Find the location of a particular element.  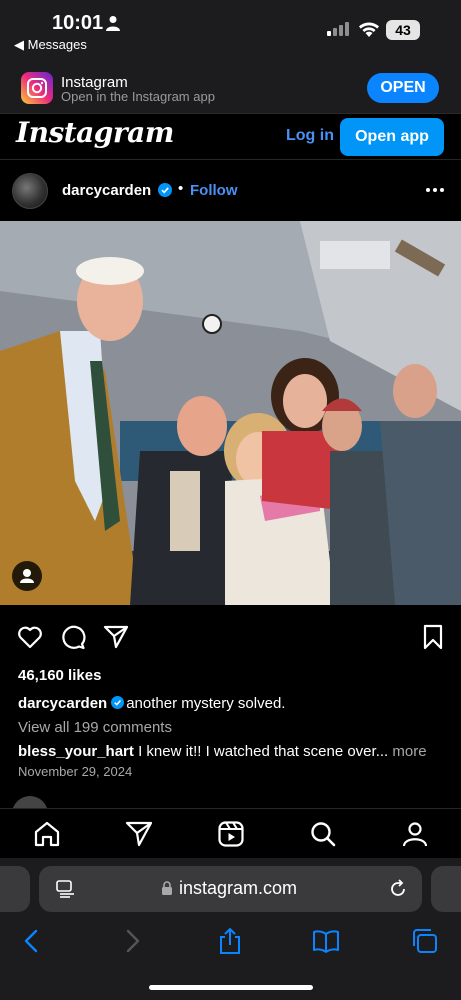

banner-open-button: OPEN is located at coordinates (403, 88).